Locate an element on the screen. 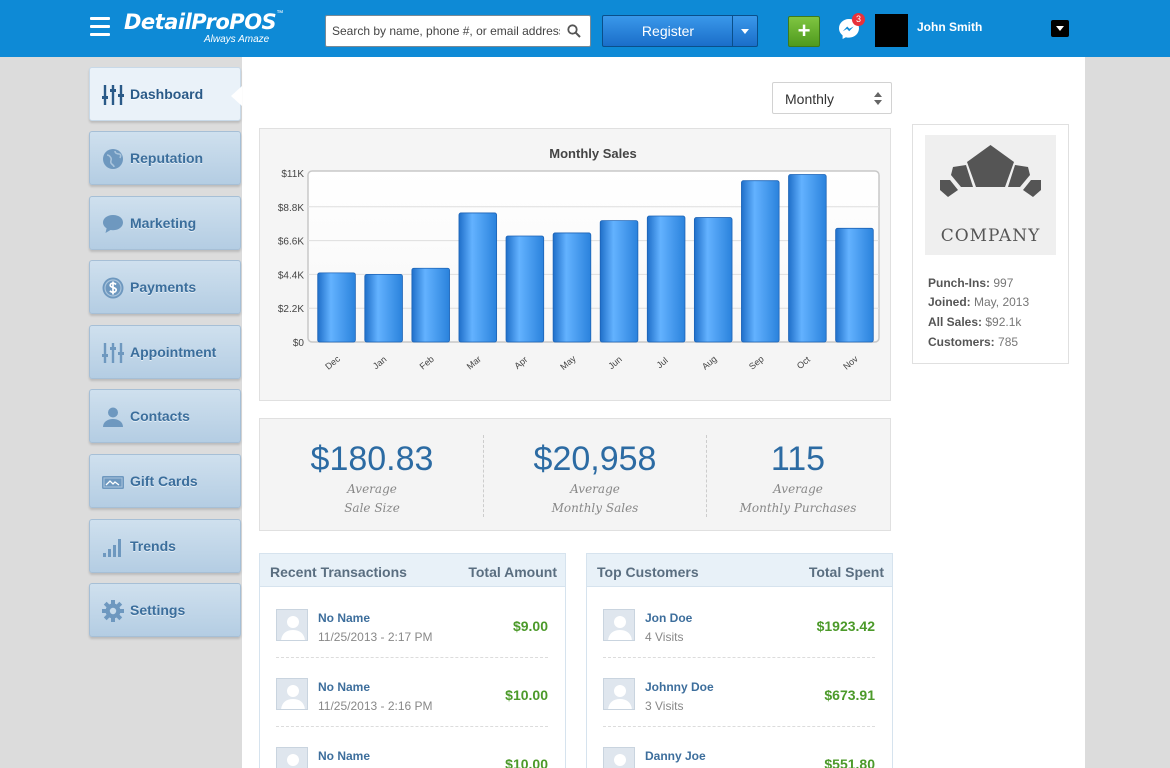 Image resolution: width=1170 pixels, height=768 pixels. sidebar-item-settings: Settings is located at coordinates (165, 610).